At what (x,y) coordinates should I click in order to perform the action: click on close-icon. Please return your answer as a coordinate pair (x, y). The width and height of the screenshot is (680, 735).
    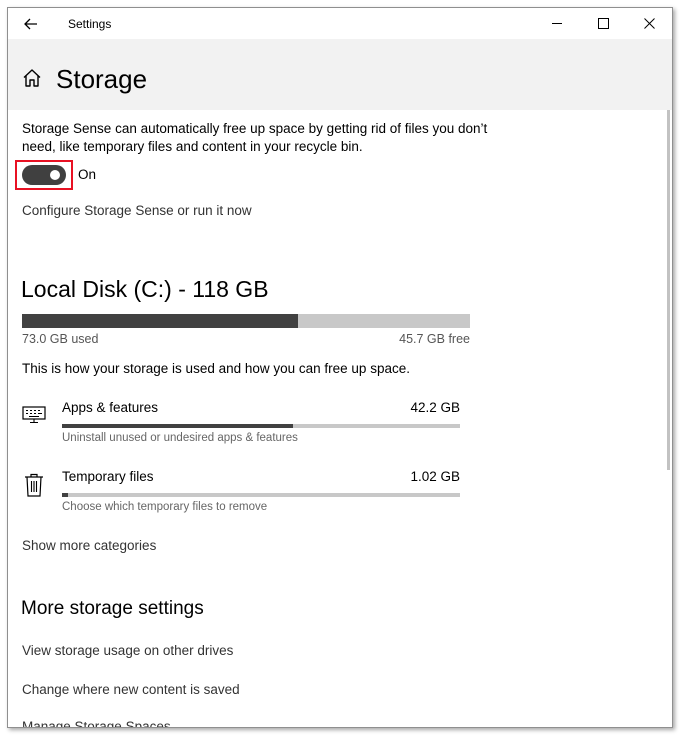
    Looking at the image, I should click on (649, 23).